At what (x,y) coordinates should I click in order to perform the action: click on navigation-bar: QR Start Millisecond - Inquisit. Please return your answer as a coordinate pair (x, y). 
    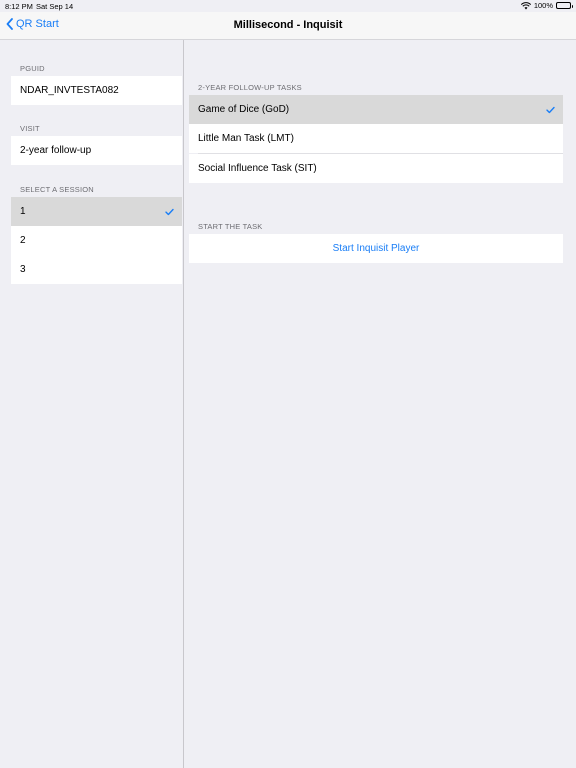
    Looking at the image, I should click on (288, 26).